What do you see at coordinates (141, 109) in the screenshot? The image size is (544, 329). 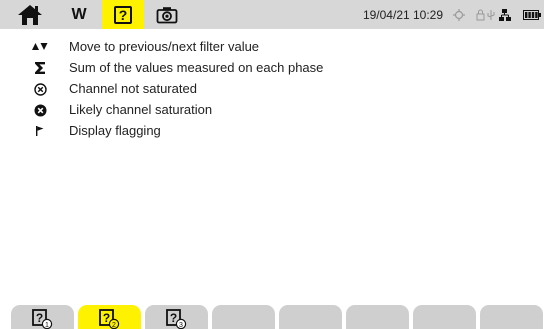 I see `legend-item-label: Likely channel saturation` at bounding box center [141, 109].